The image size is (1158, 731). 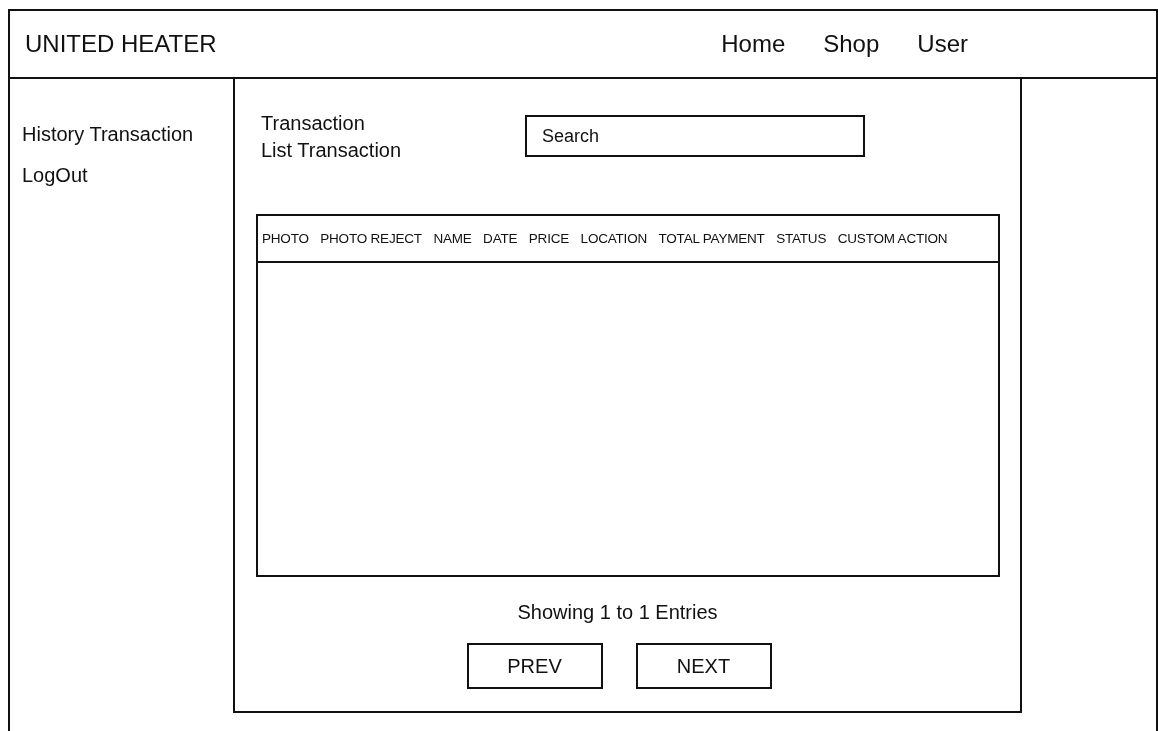 I want to click on page-title: Transaction, so click(x=313, y=123).